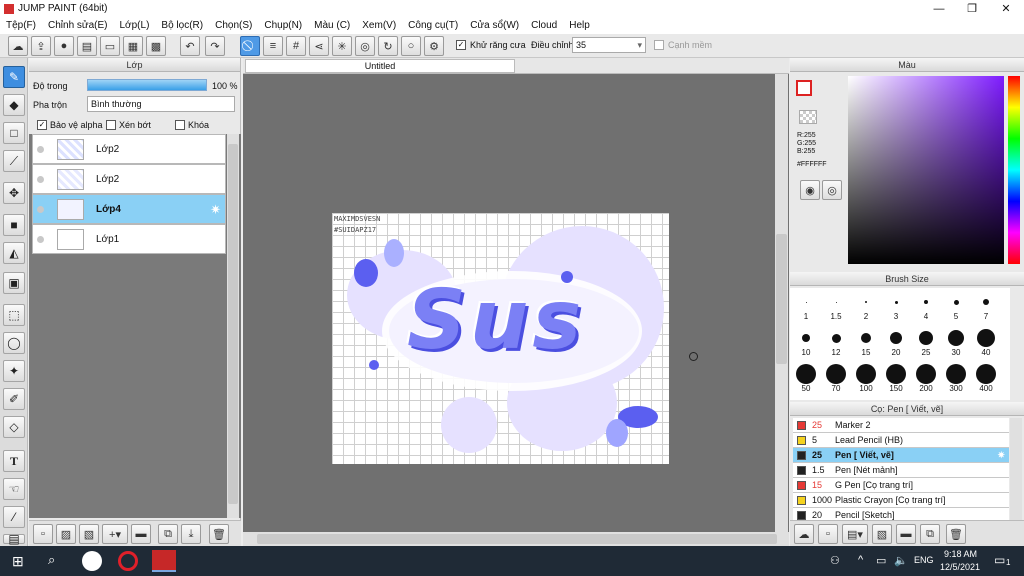 Image resolution: width=1024 pixels, height=576 pixels. I want to click on lasso-tool-icon: ◯, so click(14, 343).